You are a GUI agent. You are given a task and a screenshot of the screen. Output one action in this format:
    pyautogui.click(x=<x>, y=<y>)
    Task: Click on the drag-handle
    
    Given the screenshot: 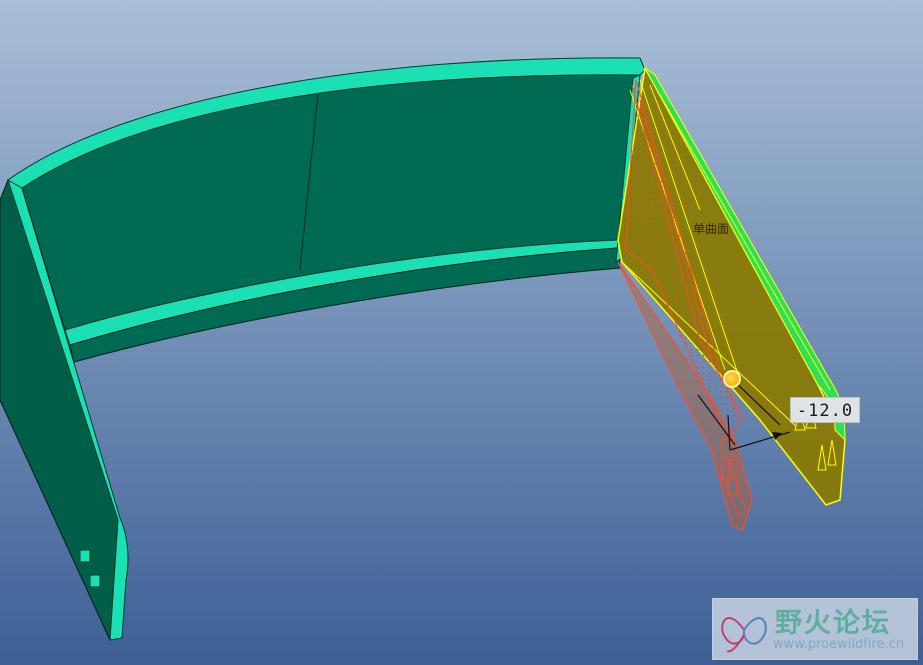 What is the action you would take?
    pyautogui.click(x=732, y=379)
    